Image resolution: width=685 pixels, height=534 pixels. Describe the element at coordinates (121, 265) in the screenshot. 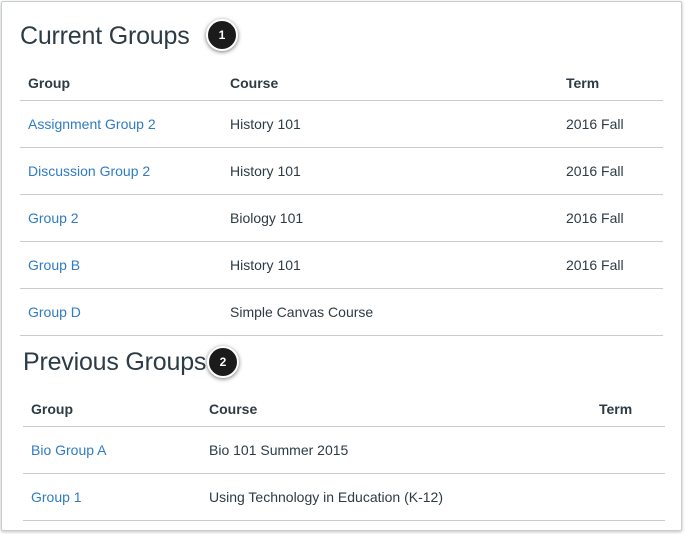

I see `group-cell: Group B` at that location.